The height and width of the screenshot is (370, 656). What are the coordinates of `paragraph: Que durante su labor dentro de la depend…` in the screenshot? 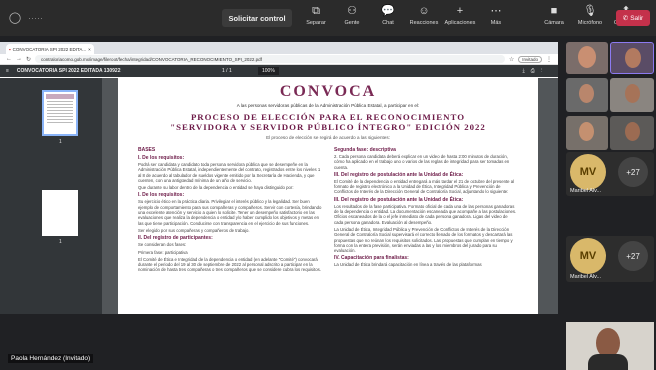 It's located at (216, 188).